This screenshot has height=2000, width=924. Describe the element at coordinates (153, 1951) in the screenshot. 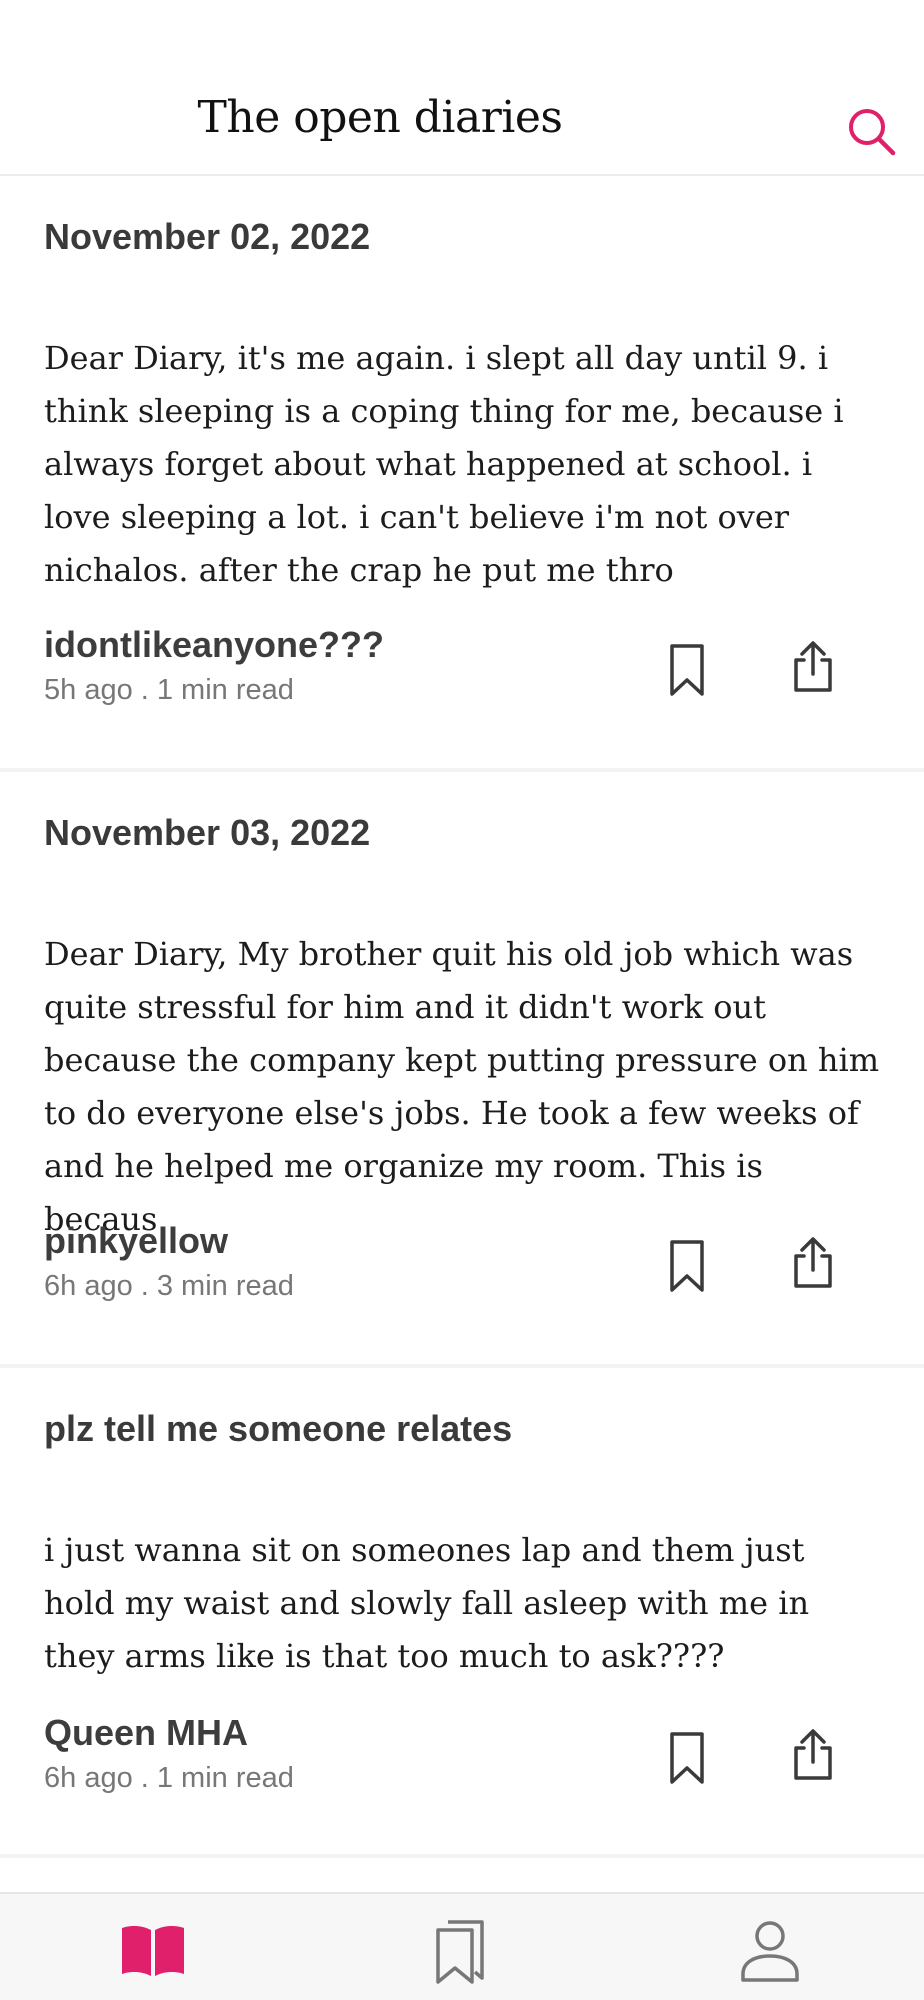

I see `open-book-icon` at that location.